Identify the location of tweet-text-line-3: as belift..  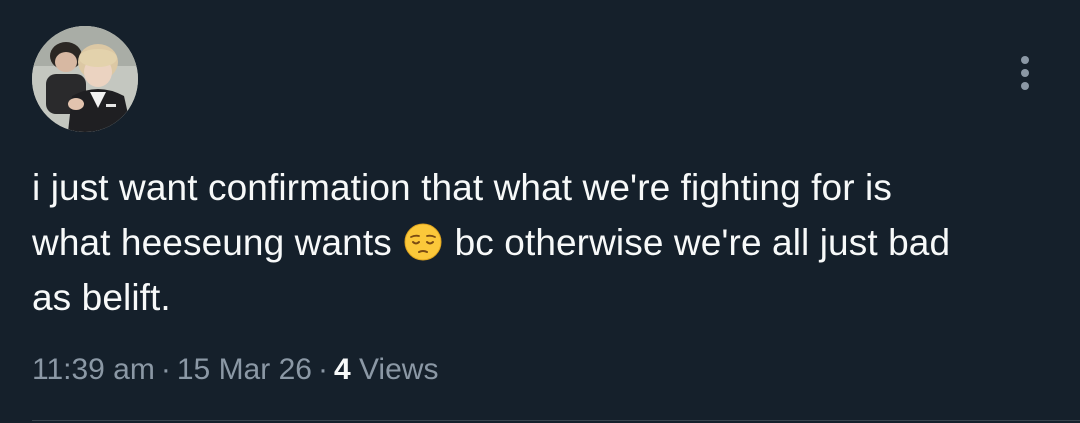
(101, 297).